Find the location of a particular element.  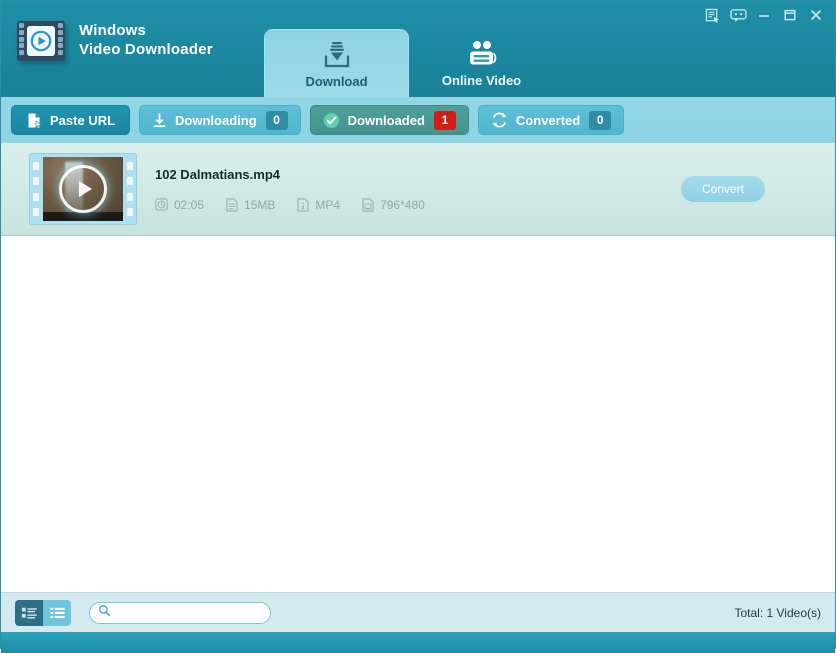

screen-icon is located at coordinates (368, 204).